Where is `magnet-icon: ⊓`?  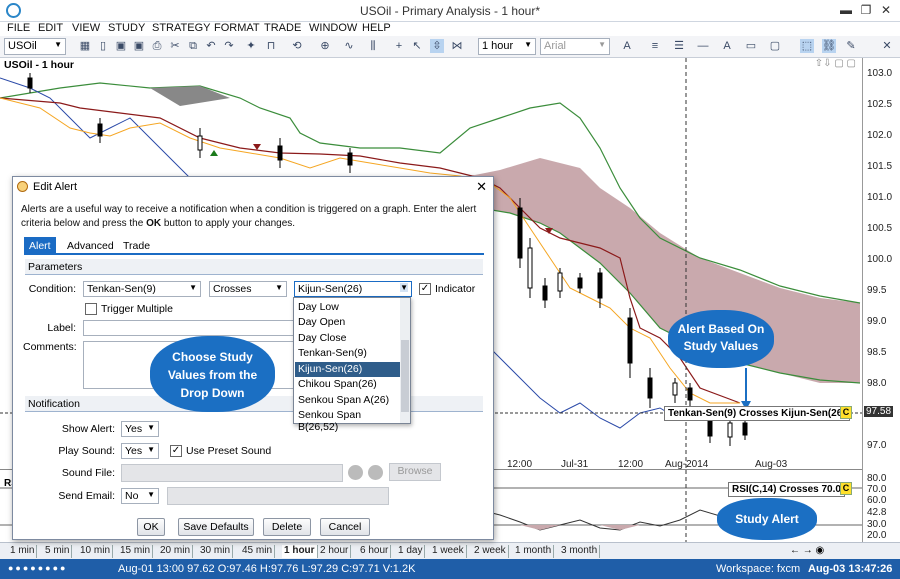
magnet-icon: ⊓ is located at coordinates (271, 46).